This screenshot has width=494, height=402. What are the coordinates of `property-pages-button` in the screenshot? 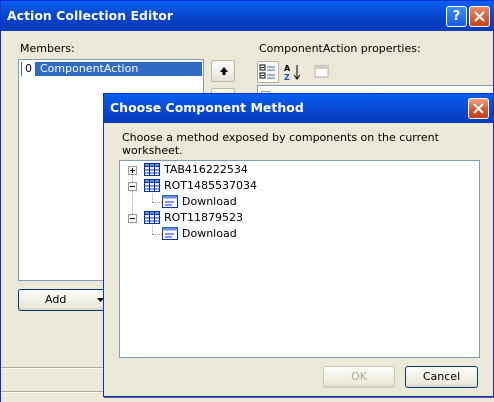 It's located at (322, 72).